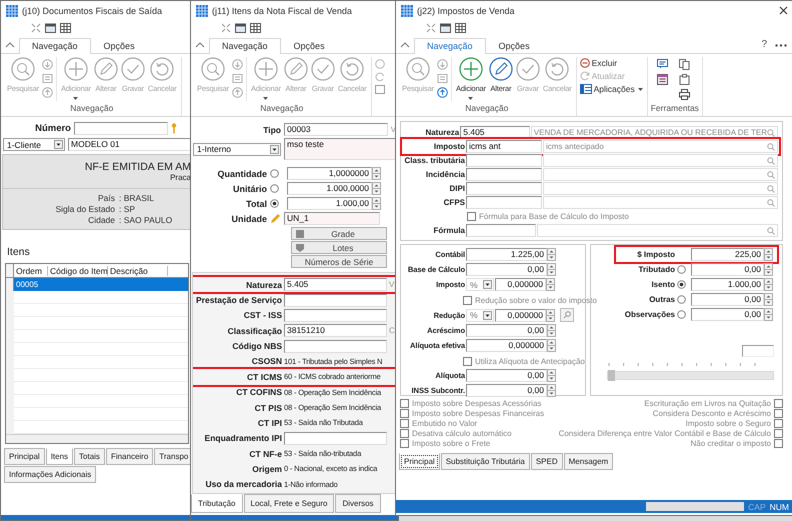  Describe the element at coordinates (480, 315) in the screenshot. I see `unit-dropdown: %` at that location.